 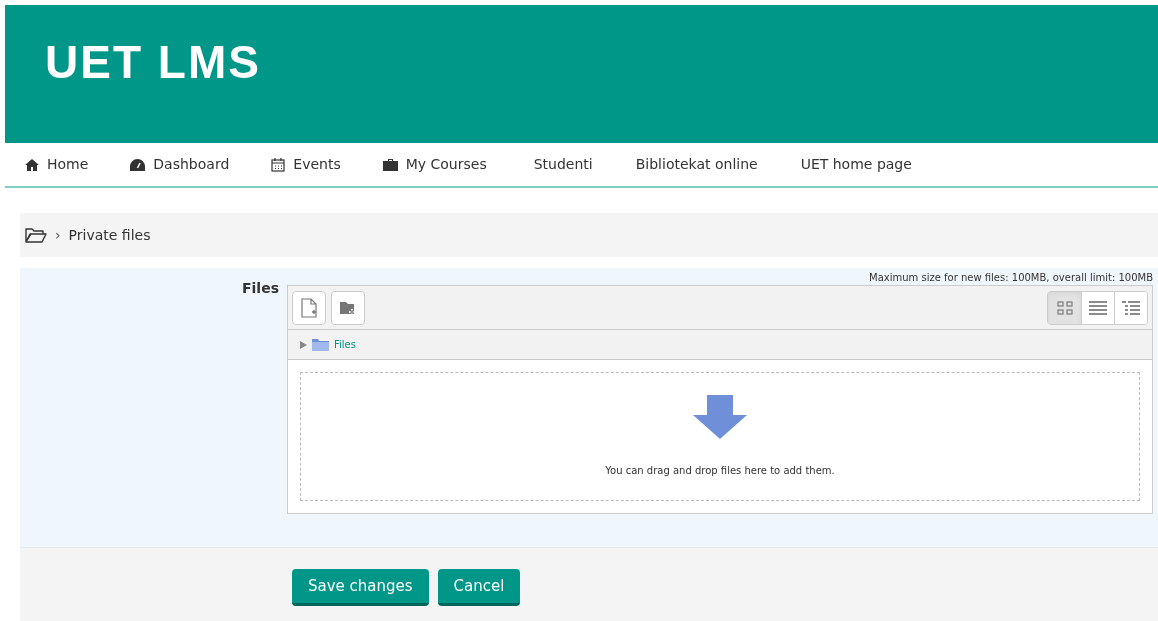 I want to click on tree-icon, so click(x=1131, y=307).